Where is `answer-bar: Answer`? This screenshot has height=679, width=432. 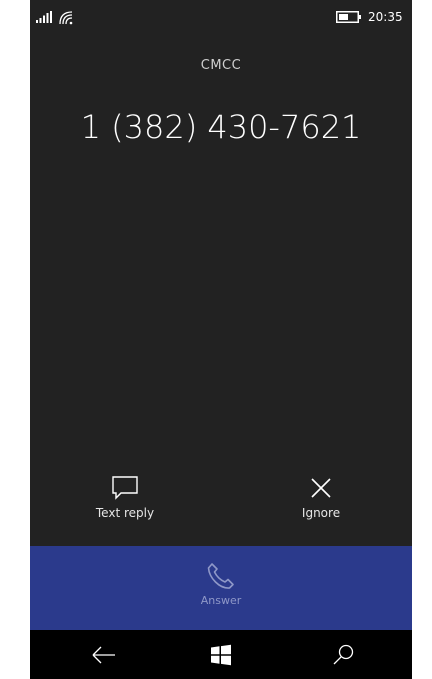 answer-bar: Answer is located at coordinates (221, 588).